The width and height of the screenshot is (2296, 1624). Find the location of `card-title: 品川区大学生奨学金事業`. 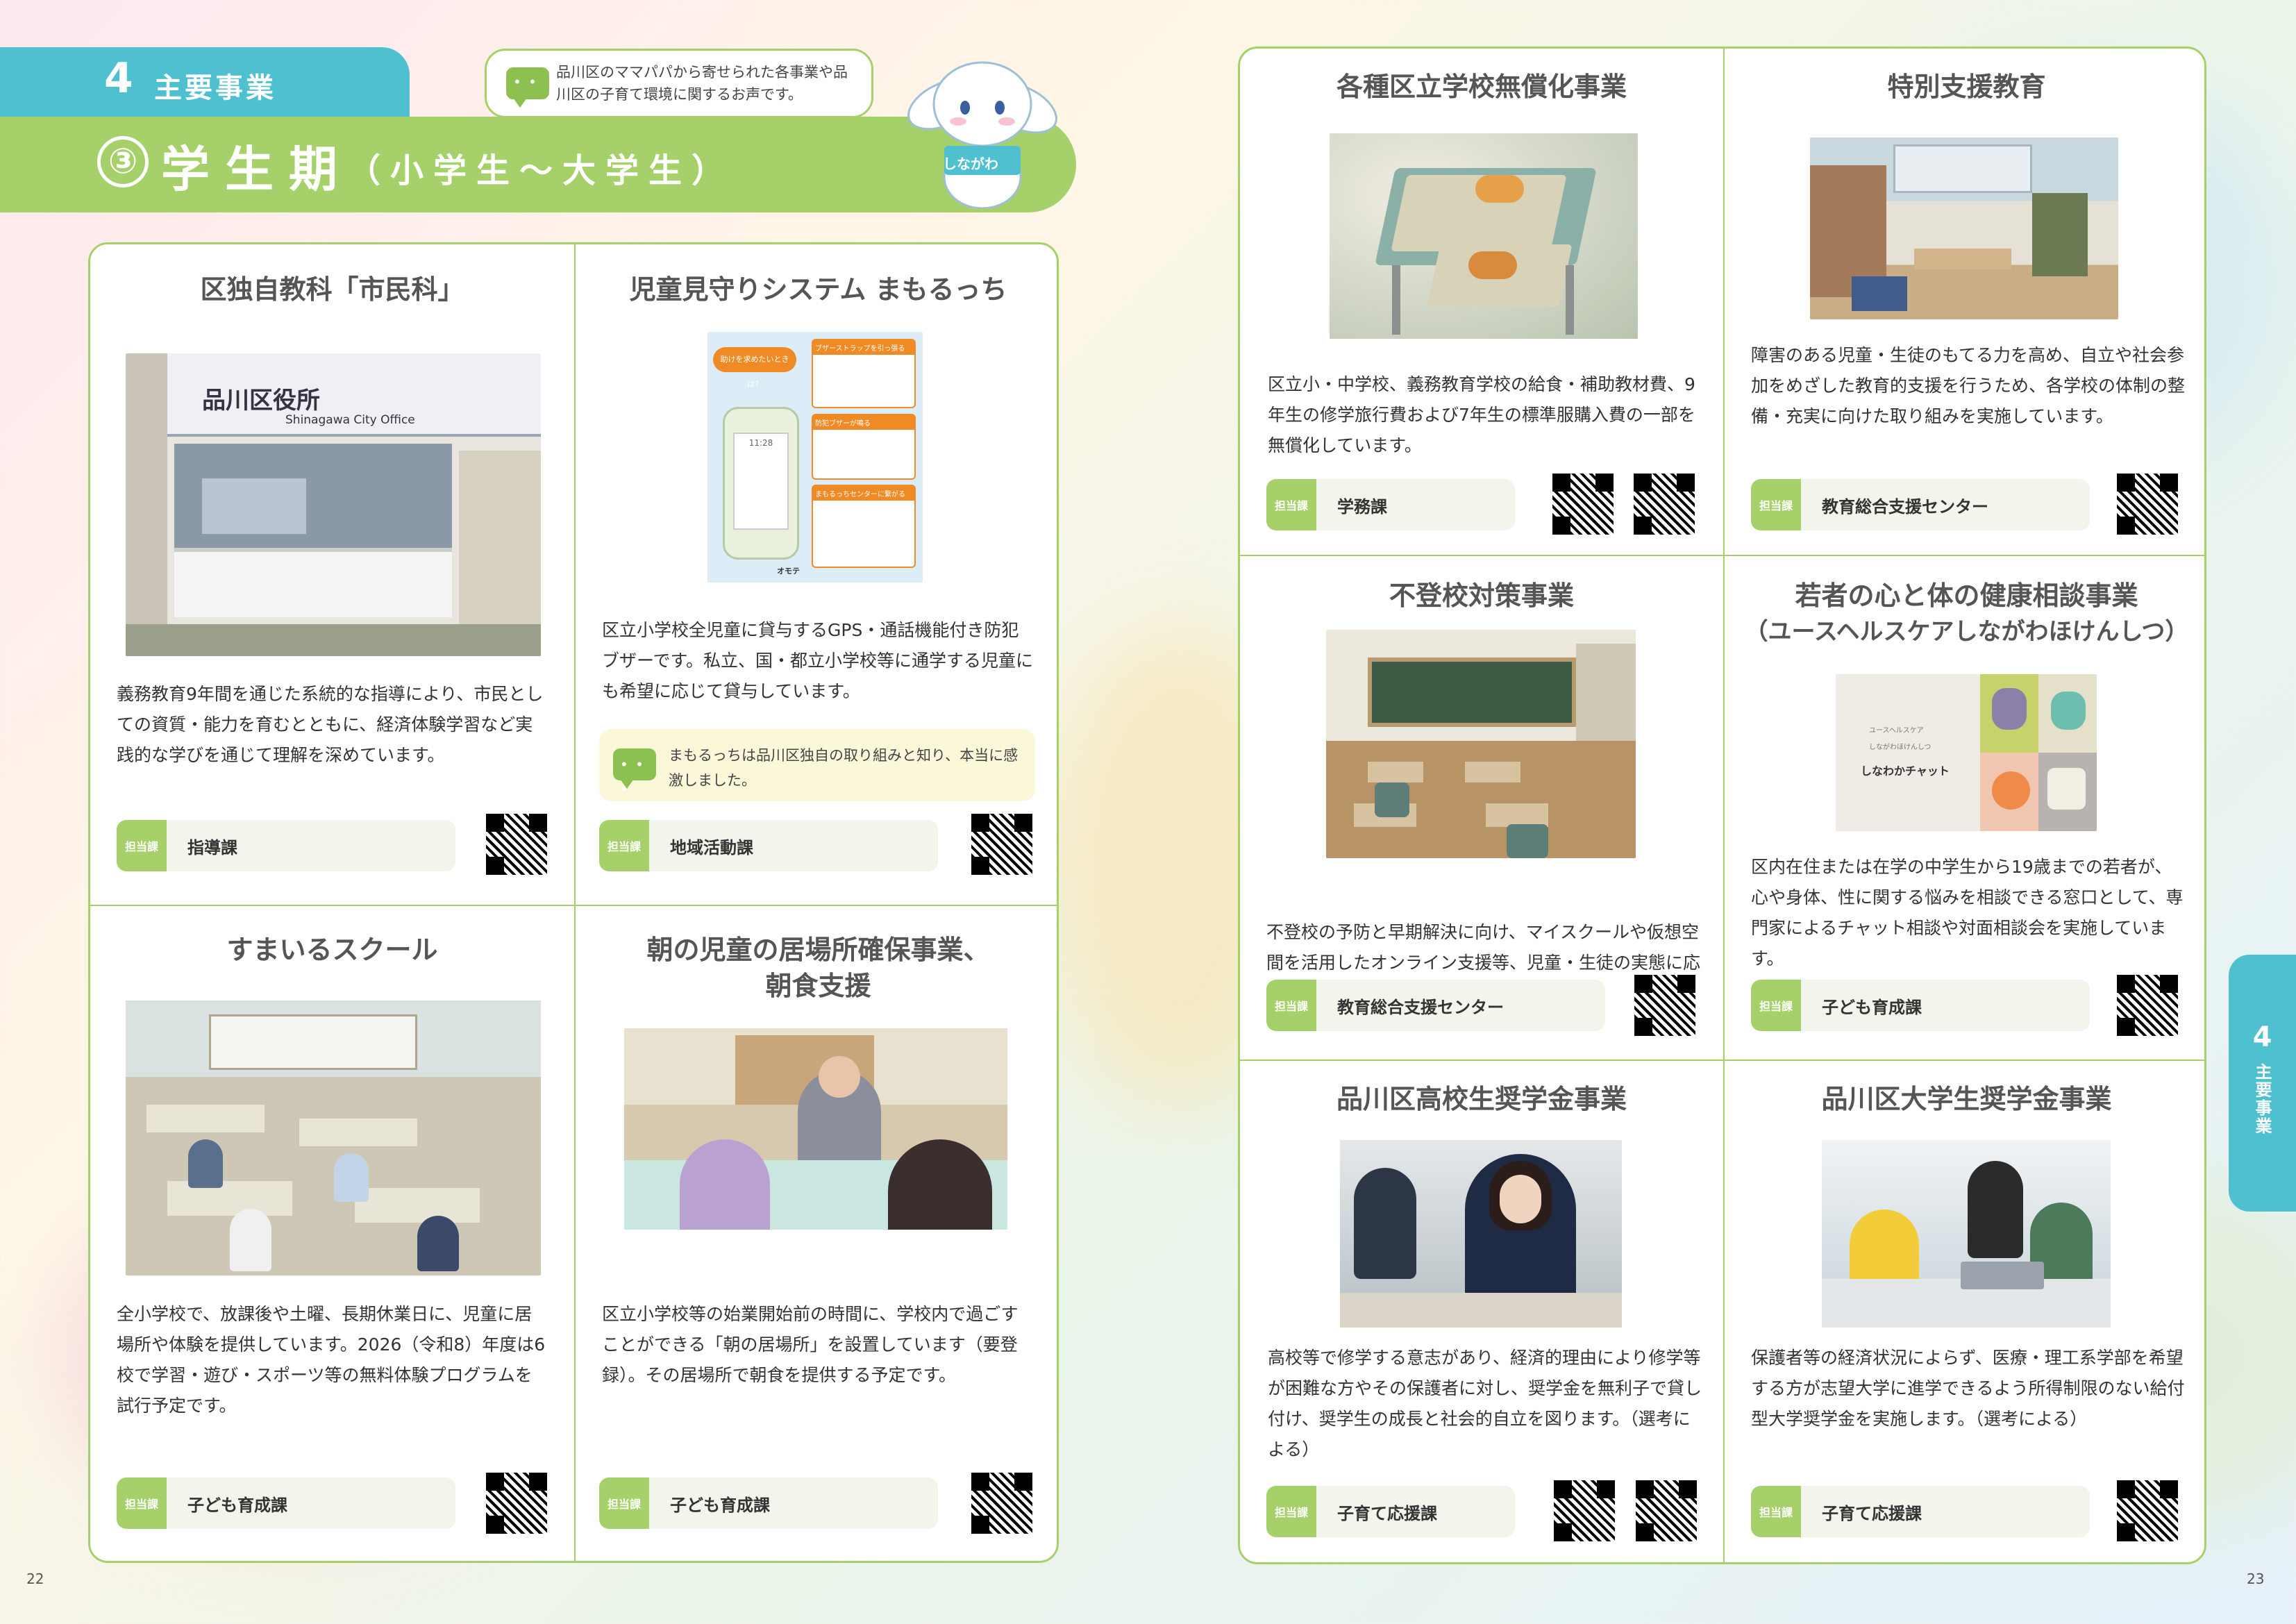

card-title: 品川区大学生奨学金事業 is located at coordinates (1966, 1099).